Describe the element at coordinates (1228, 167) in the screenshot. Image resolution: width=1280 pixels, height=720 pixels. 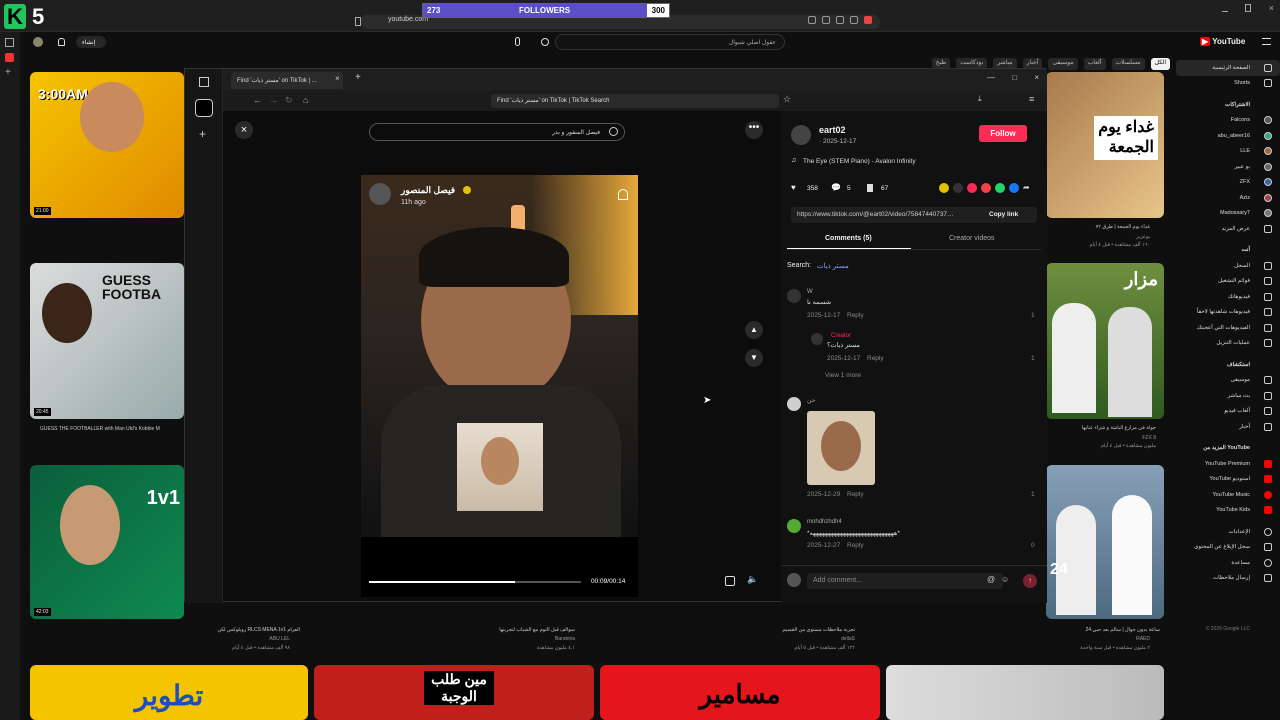
I see `sidebar-sub: بو عبير` at that location.